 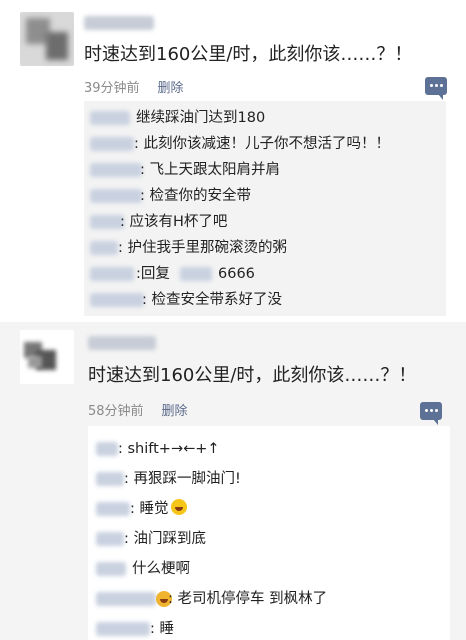 I want to click on reply-text: : 老司机停停车 到枫林了, so click(x=248, y=599).